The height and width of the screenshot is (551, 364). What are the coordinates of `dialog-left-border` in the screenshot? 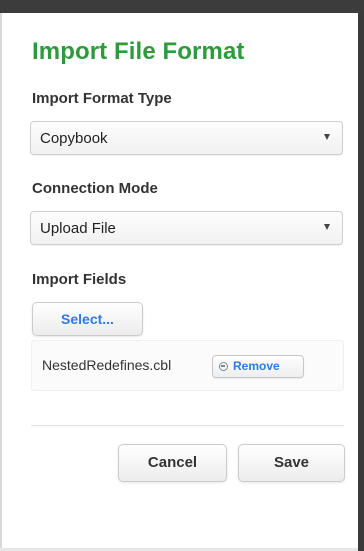 It's located at (1, 282).